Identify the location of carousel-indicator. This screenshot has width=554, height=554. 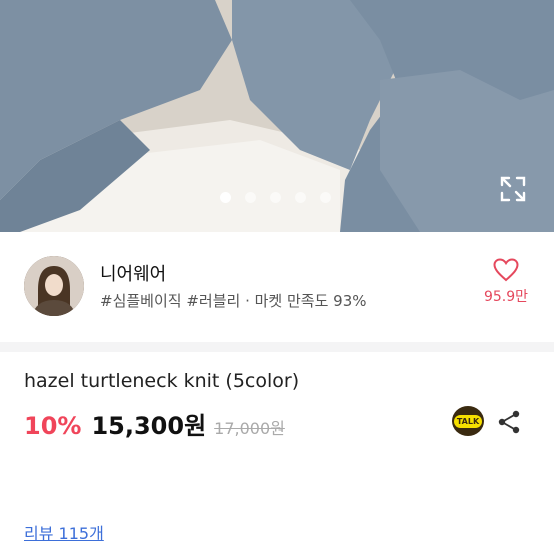
(275, 197).